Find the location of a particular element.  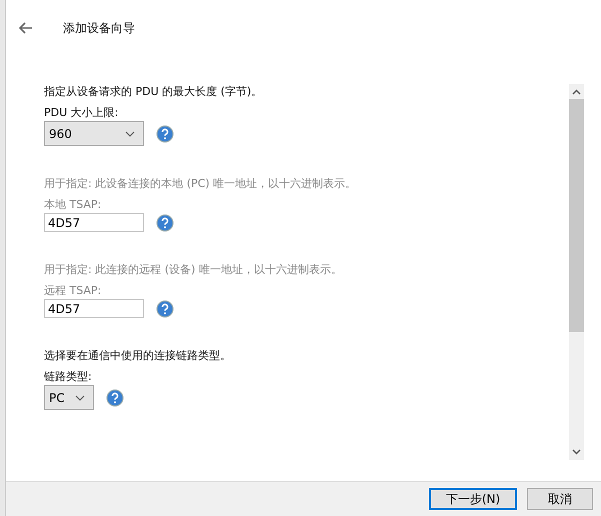

scroll-down-icon is located at coordinates (576, 452).